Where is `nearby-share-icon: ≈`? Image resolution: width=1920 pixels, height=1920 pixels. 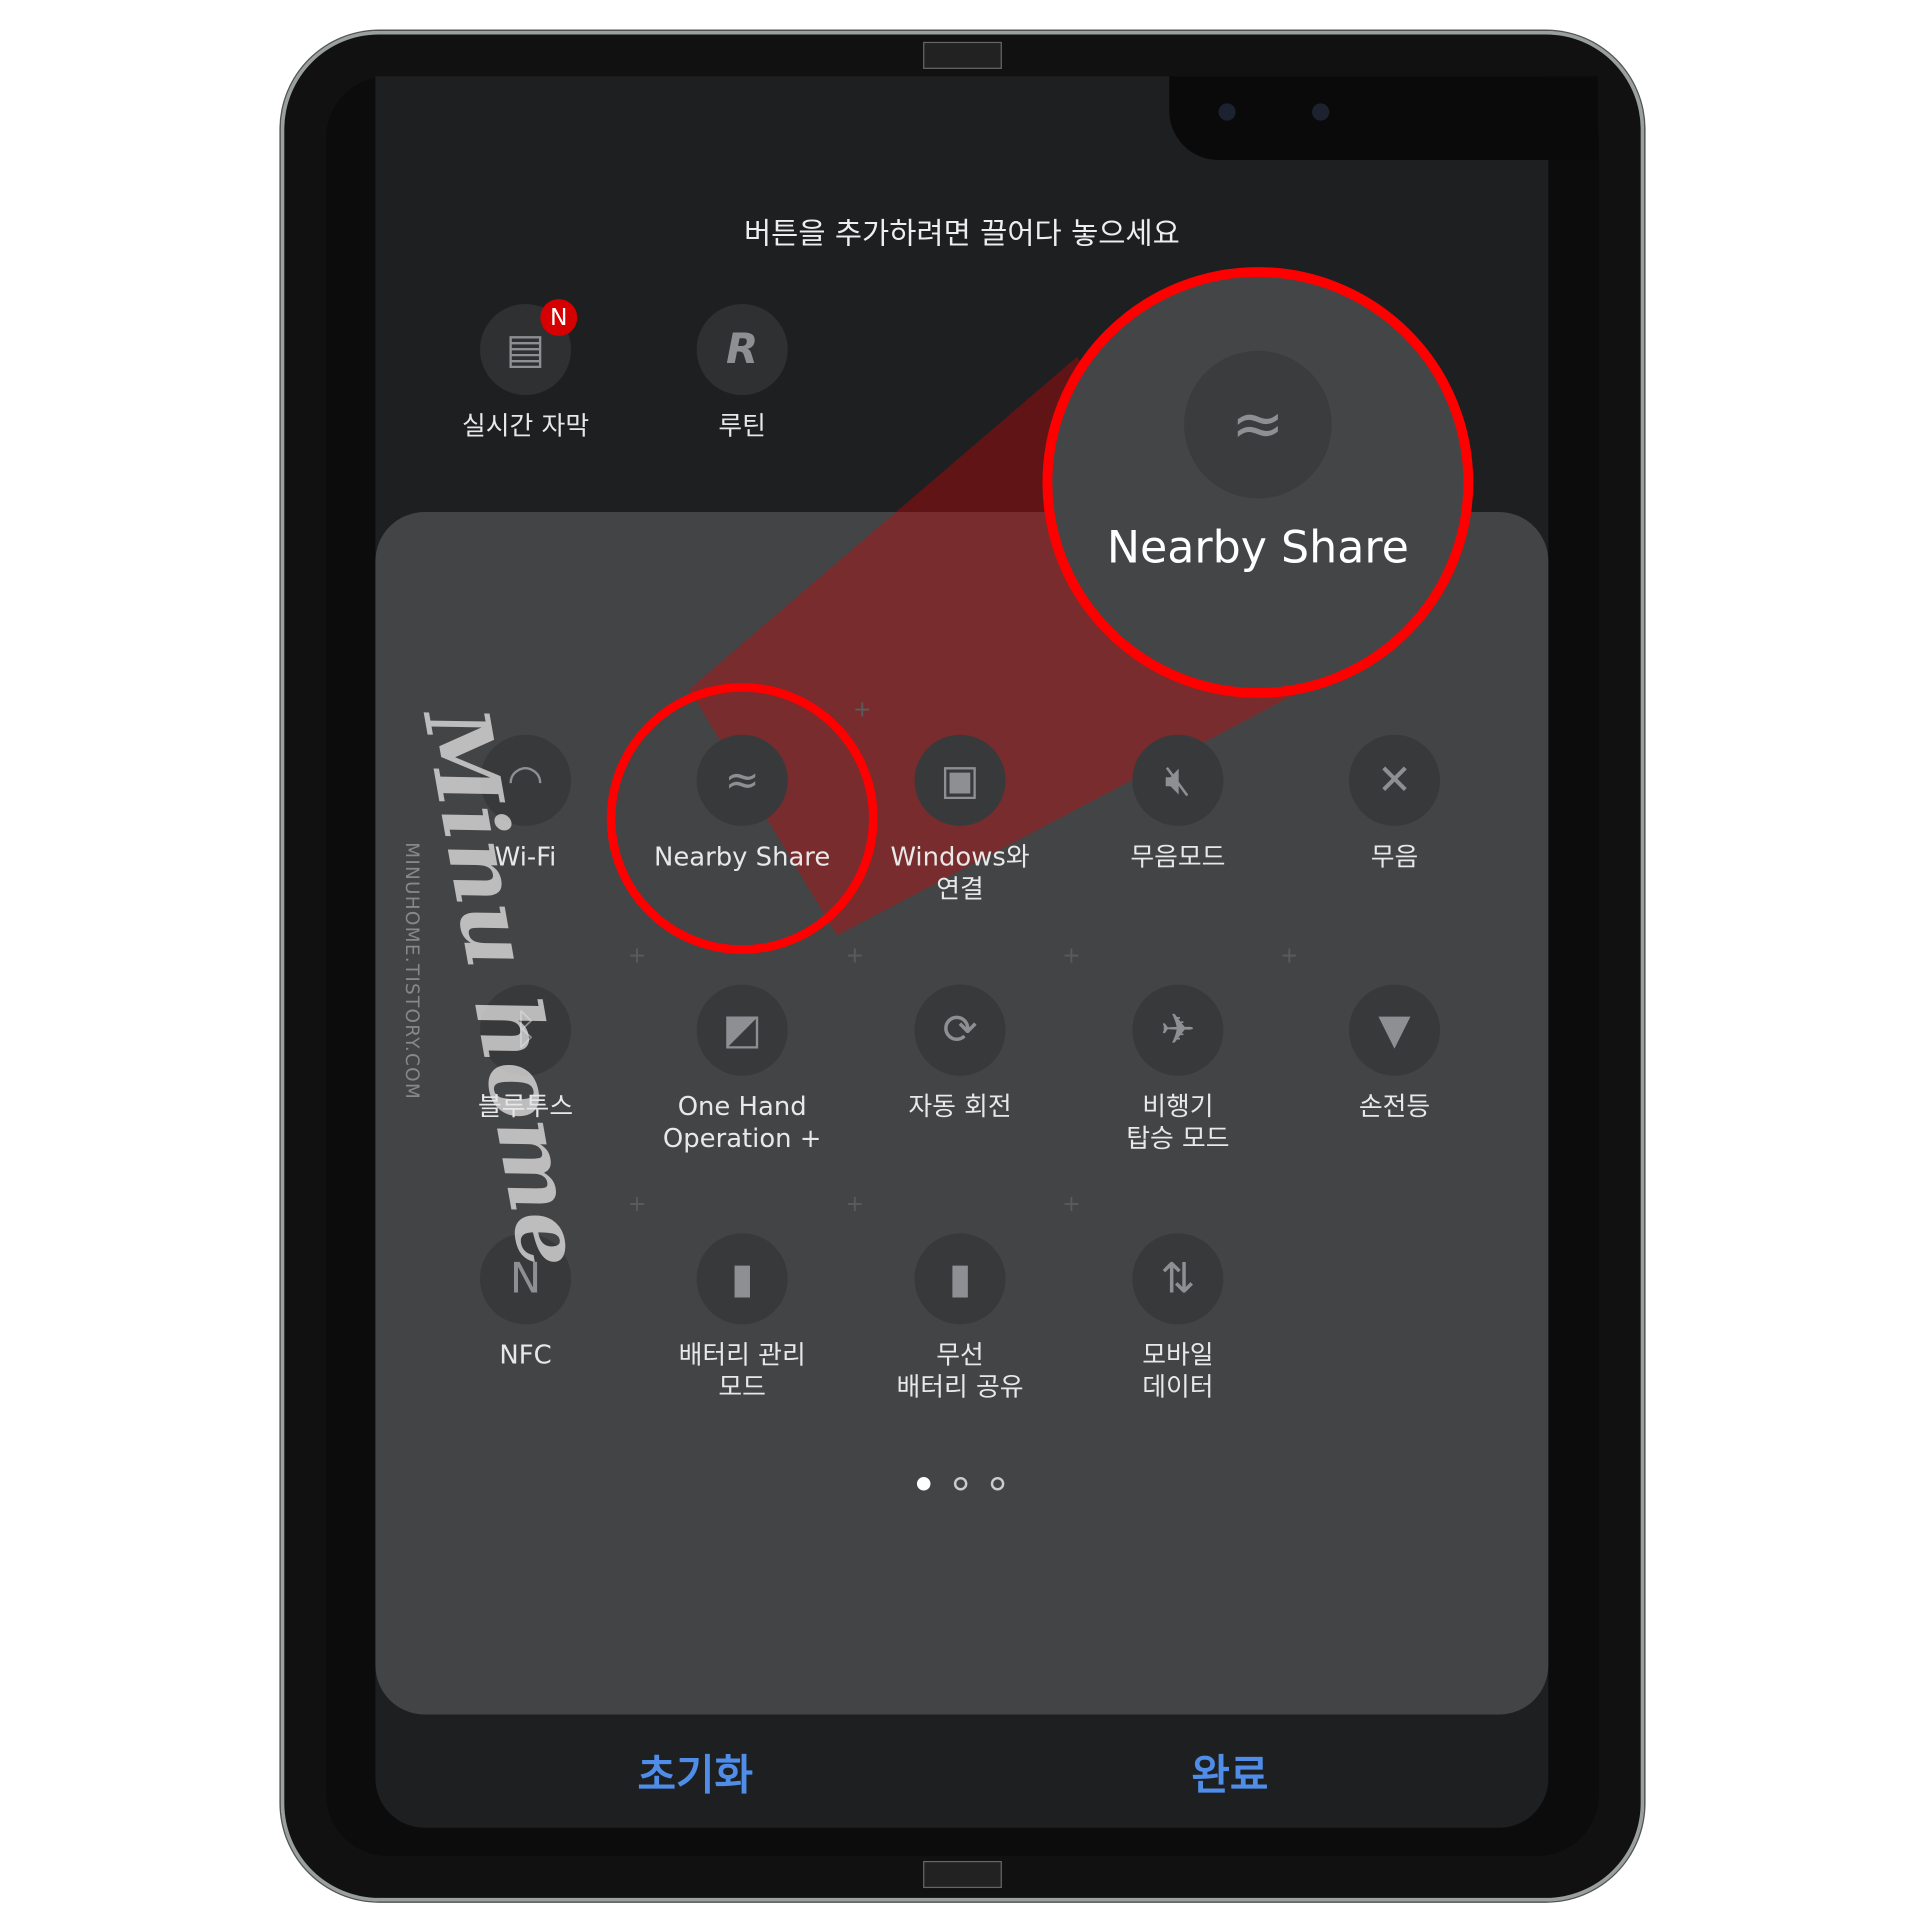 nearby-share-icon: ≈ is located at coordinates (1258, 424).